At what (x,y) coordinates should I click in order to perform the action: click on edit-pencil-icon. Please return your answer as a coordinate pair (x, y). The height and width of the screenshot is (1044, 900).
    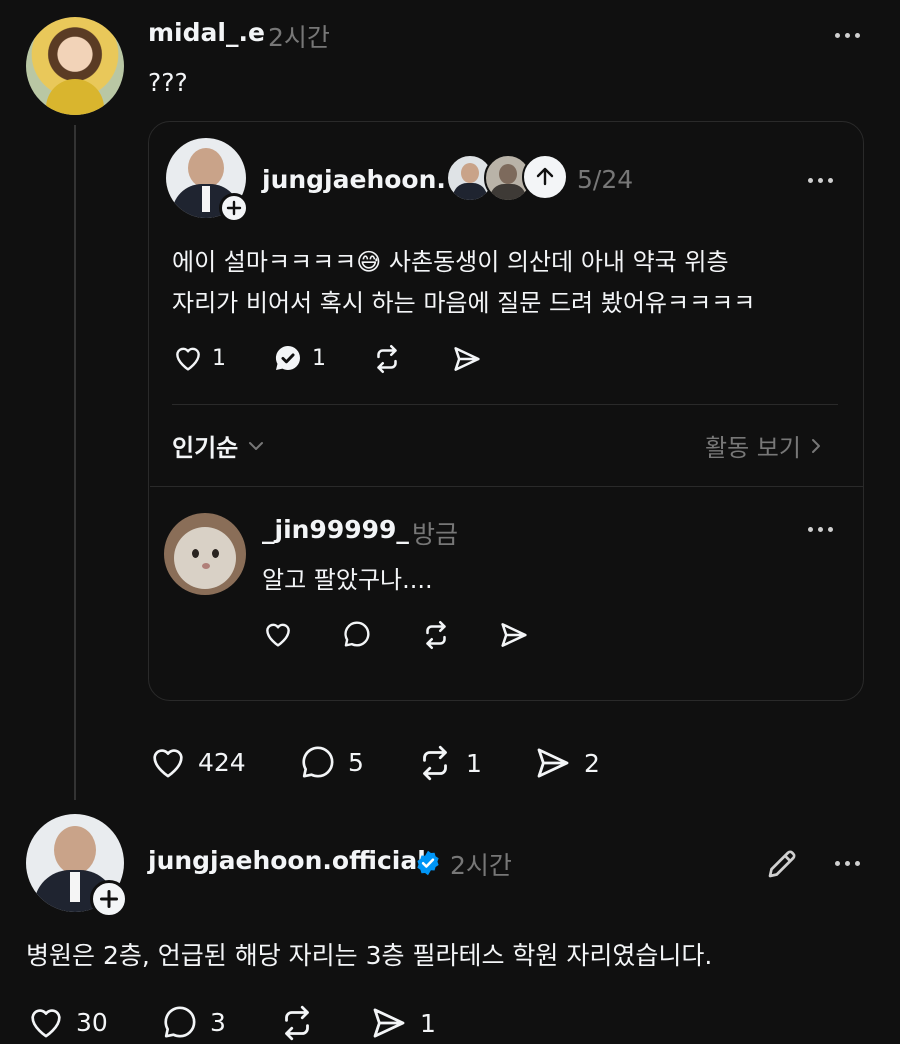
    Looking at the image, I should click on (782, 864).